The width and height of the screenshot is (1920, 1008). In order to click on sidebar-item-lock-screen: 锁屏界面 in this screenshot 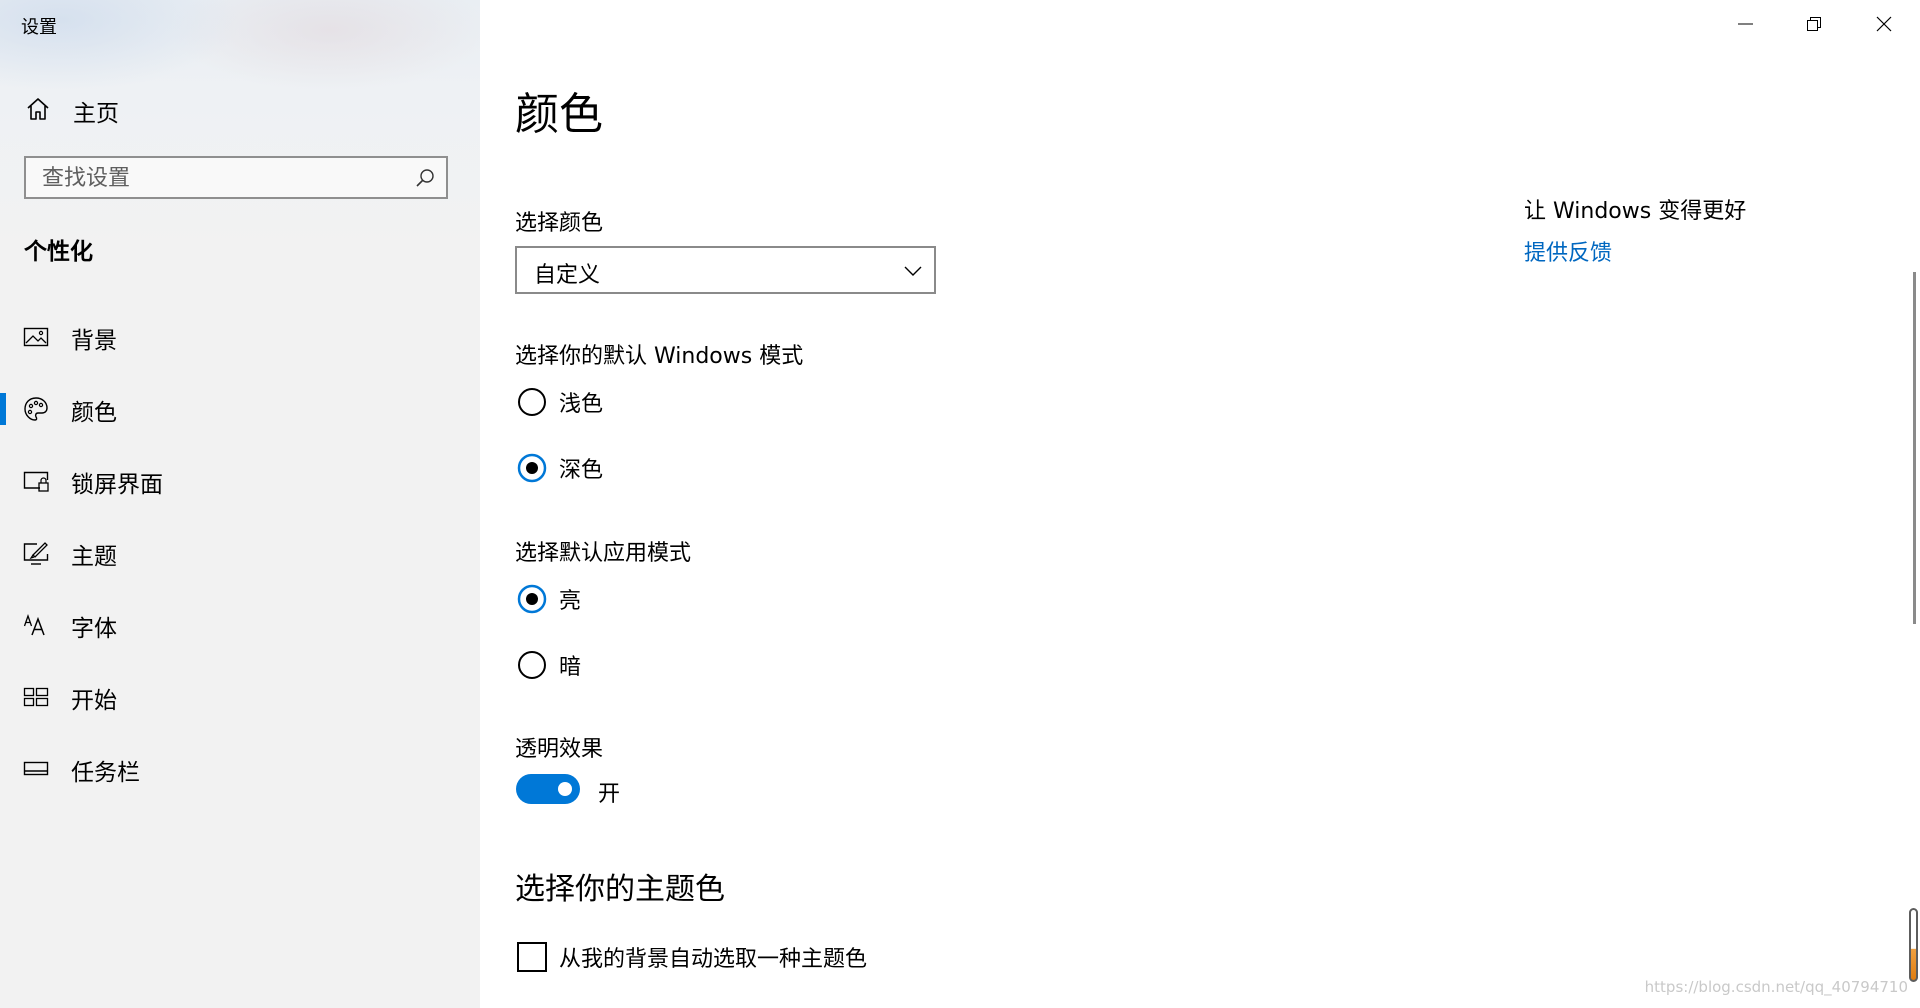, I will do `click(240, 481)`.